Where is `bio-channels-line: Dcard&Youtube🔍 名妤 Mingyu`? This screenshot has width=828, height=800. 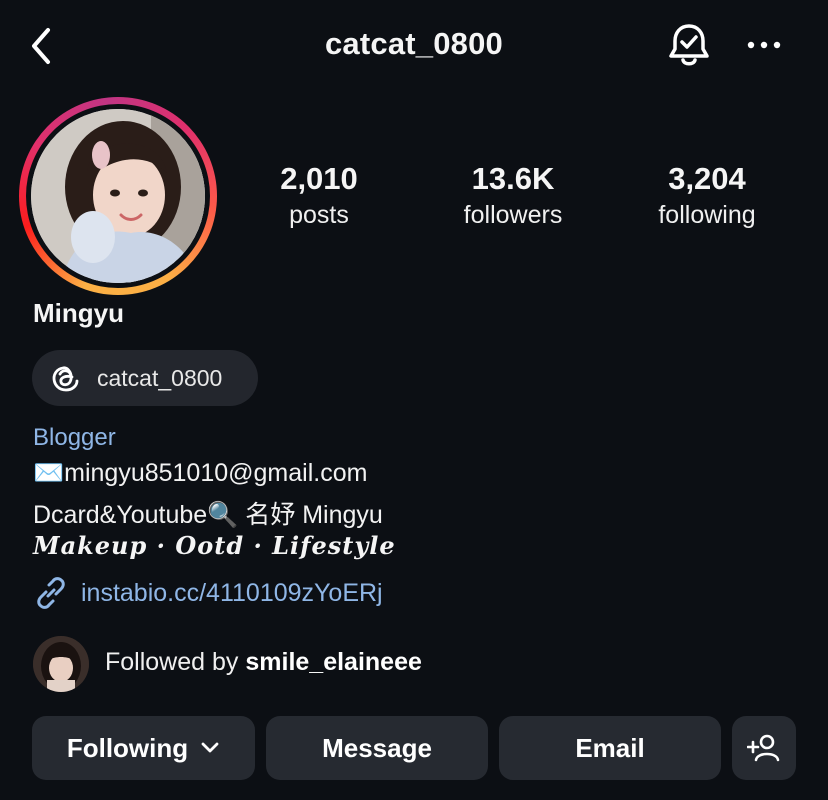 bio-channels-line: Dcard&Youtube🔍 名妤 Mingyu is located at coordinates (208, 515).